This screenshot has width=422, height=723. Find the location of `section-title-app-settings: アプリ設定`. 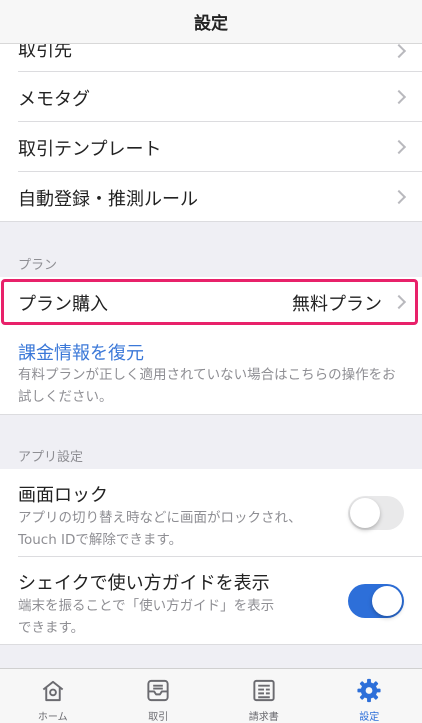

section-title-app-settings: アプリ設定 is located at coordinates (51, 457).